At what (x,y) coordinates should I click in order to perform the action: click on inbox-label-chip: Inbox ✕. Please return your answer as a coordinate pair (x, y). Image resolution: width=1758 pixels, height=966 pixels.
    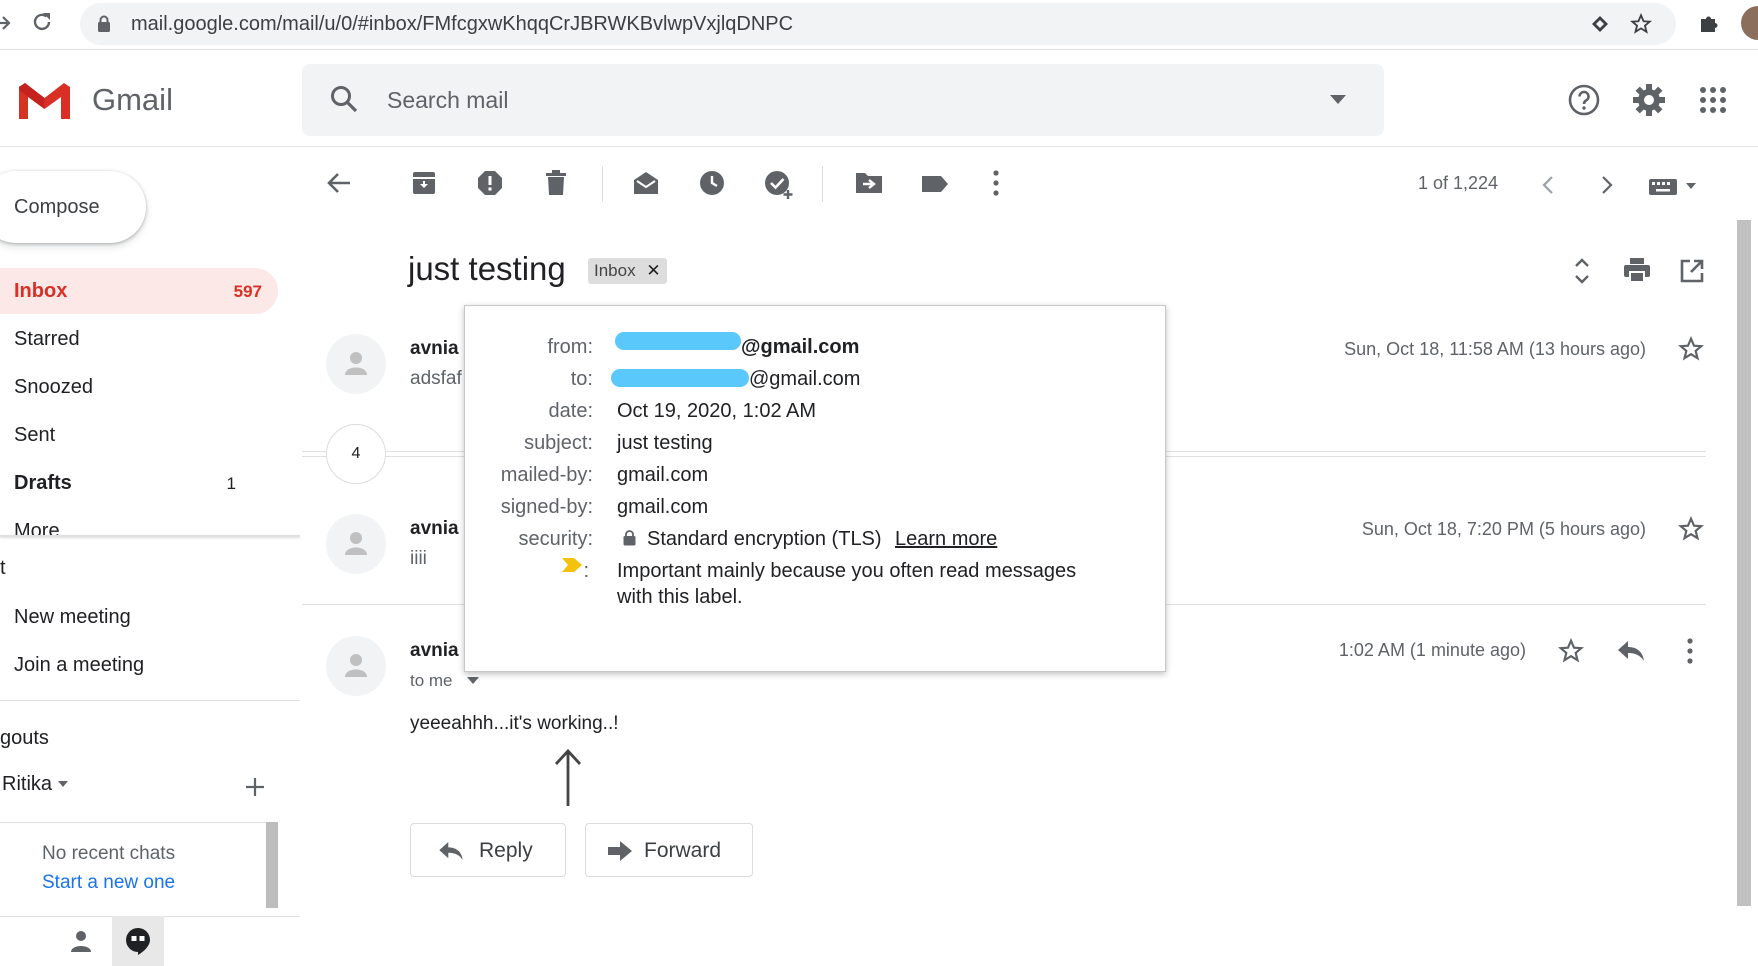
    Looking at the image, I should click on (627, 271).